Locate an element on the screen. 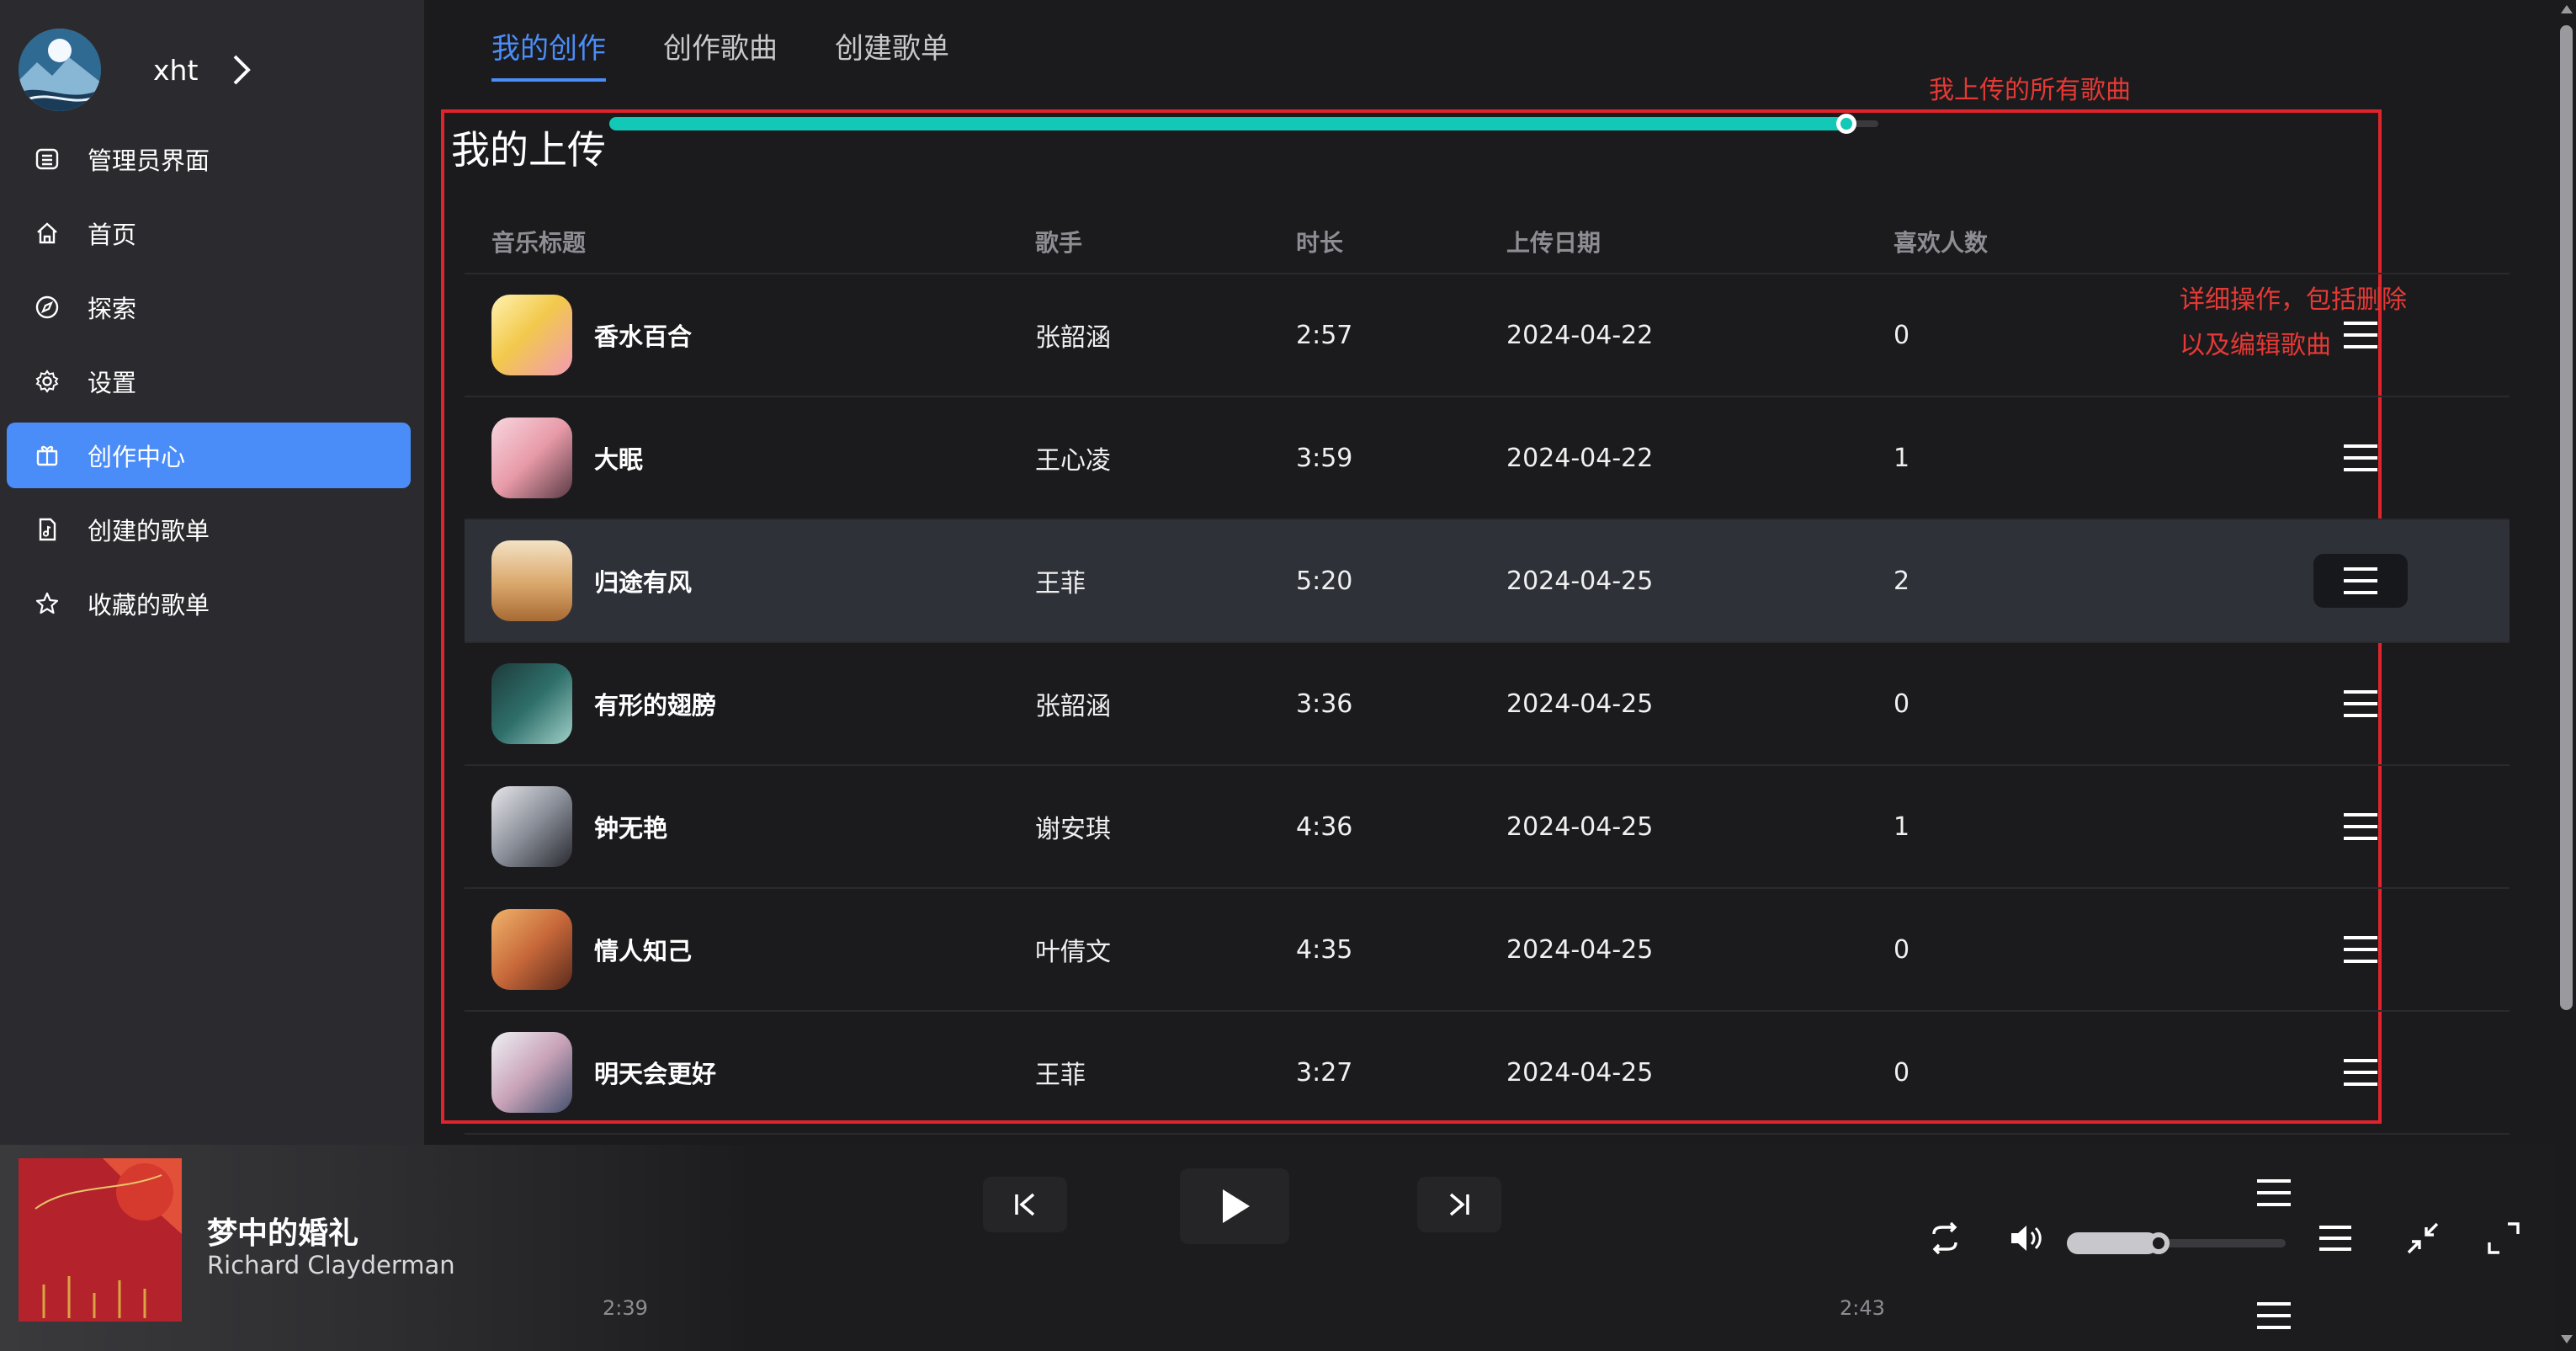 This screenshot has width=2576, height=1351. queue-list-icon is located at coordinates (2335, 1238).